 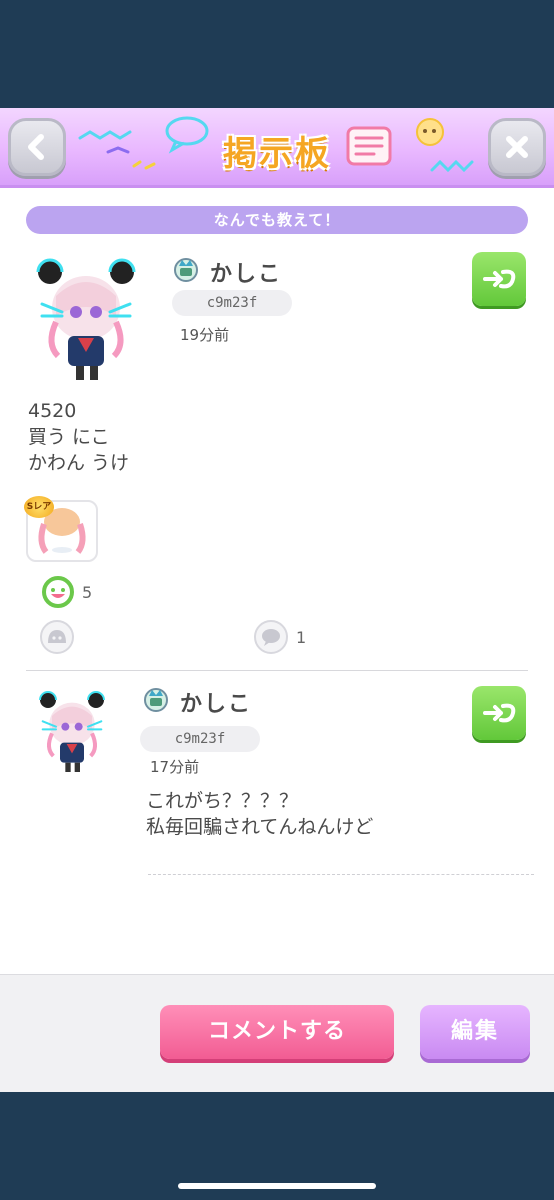 I want to click on reply-time: 17分前, so click(x=175, y=767).